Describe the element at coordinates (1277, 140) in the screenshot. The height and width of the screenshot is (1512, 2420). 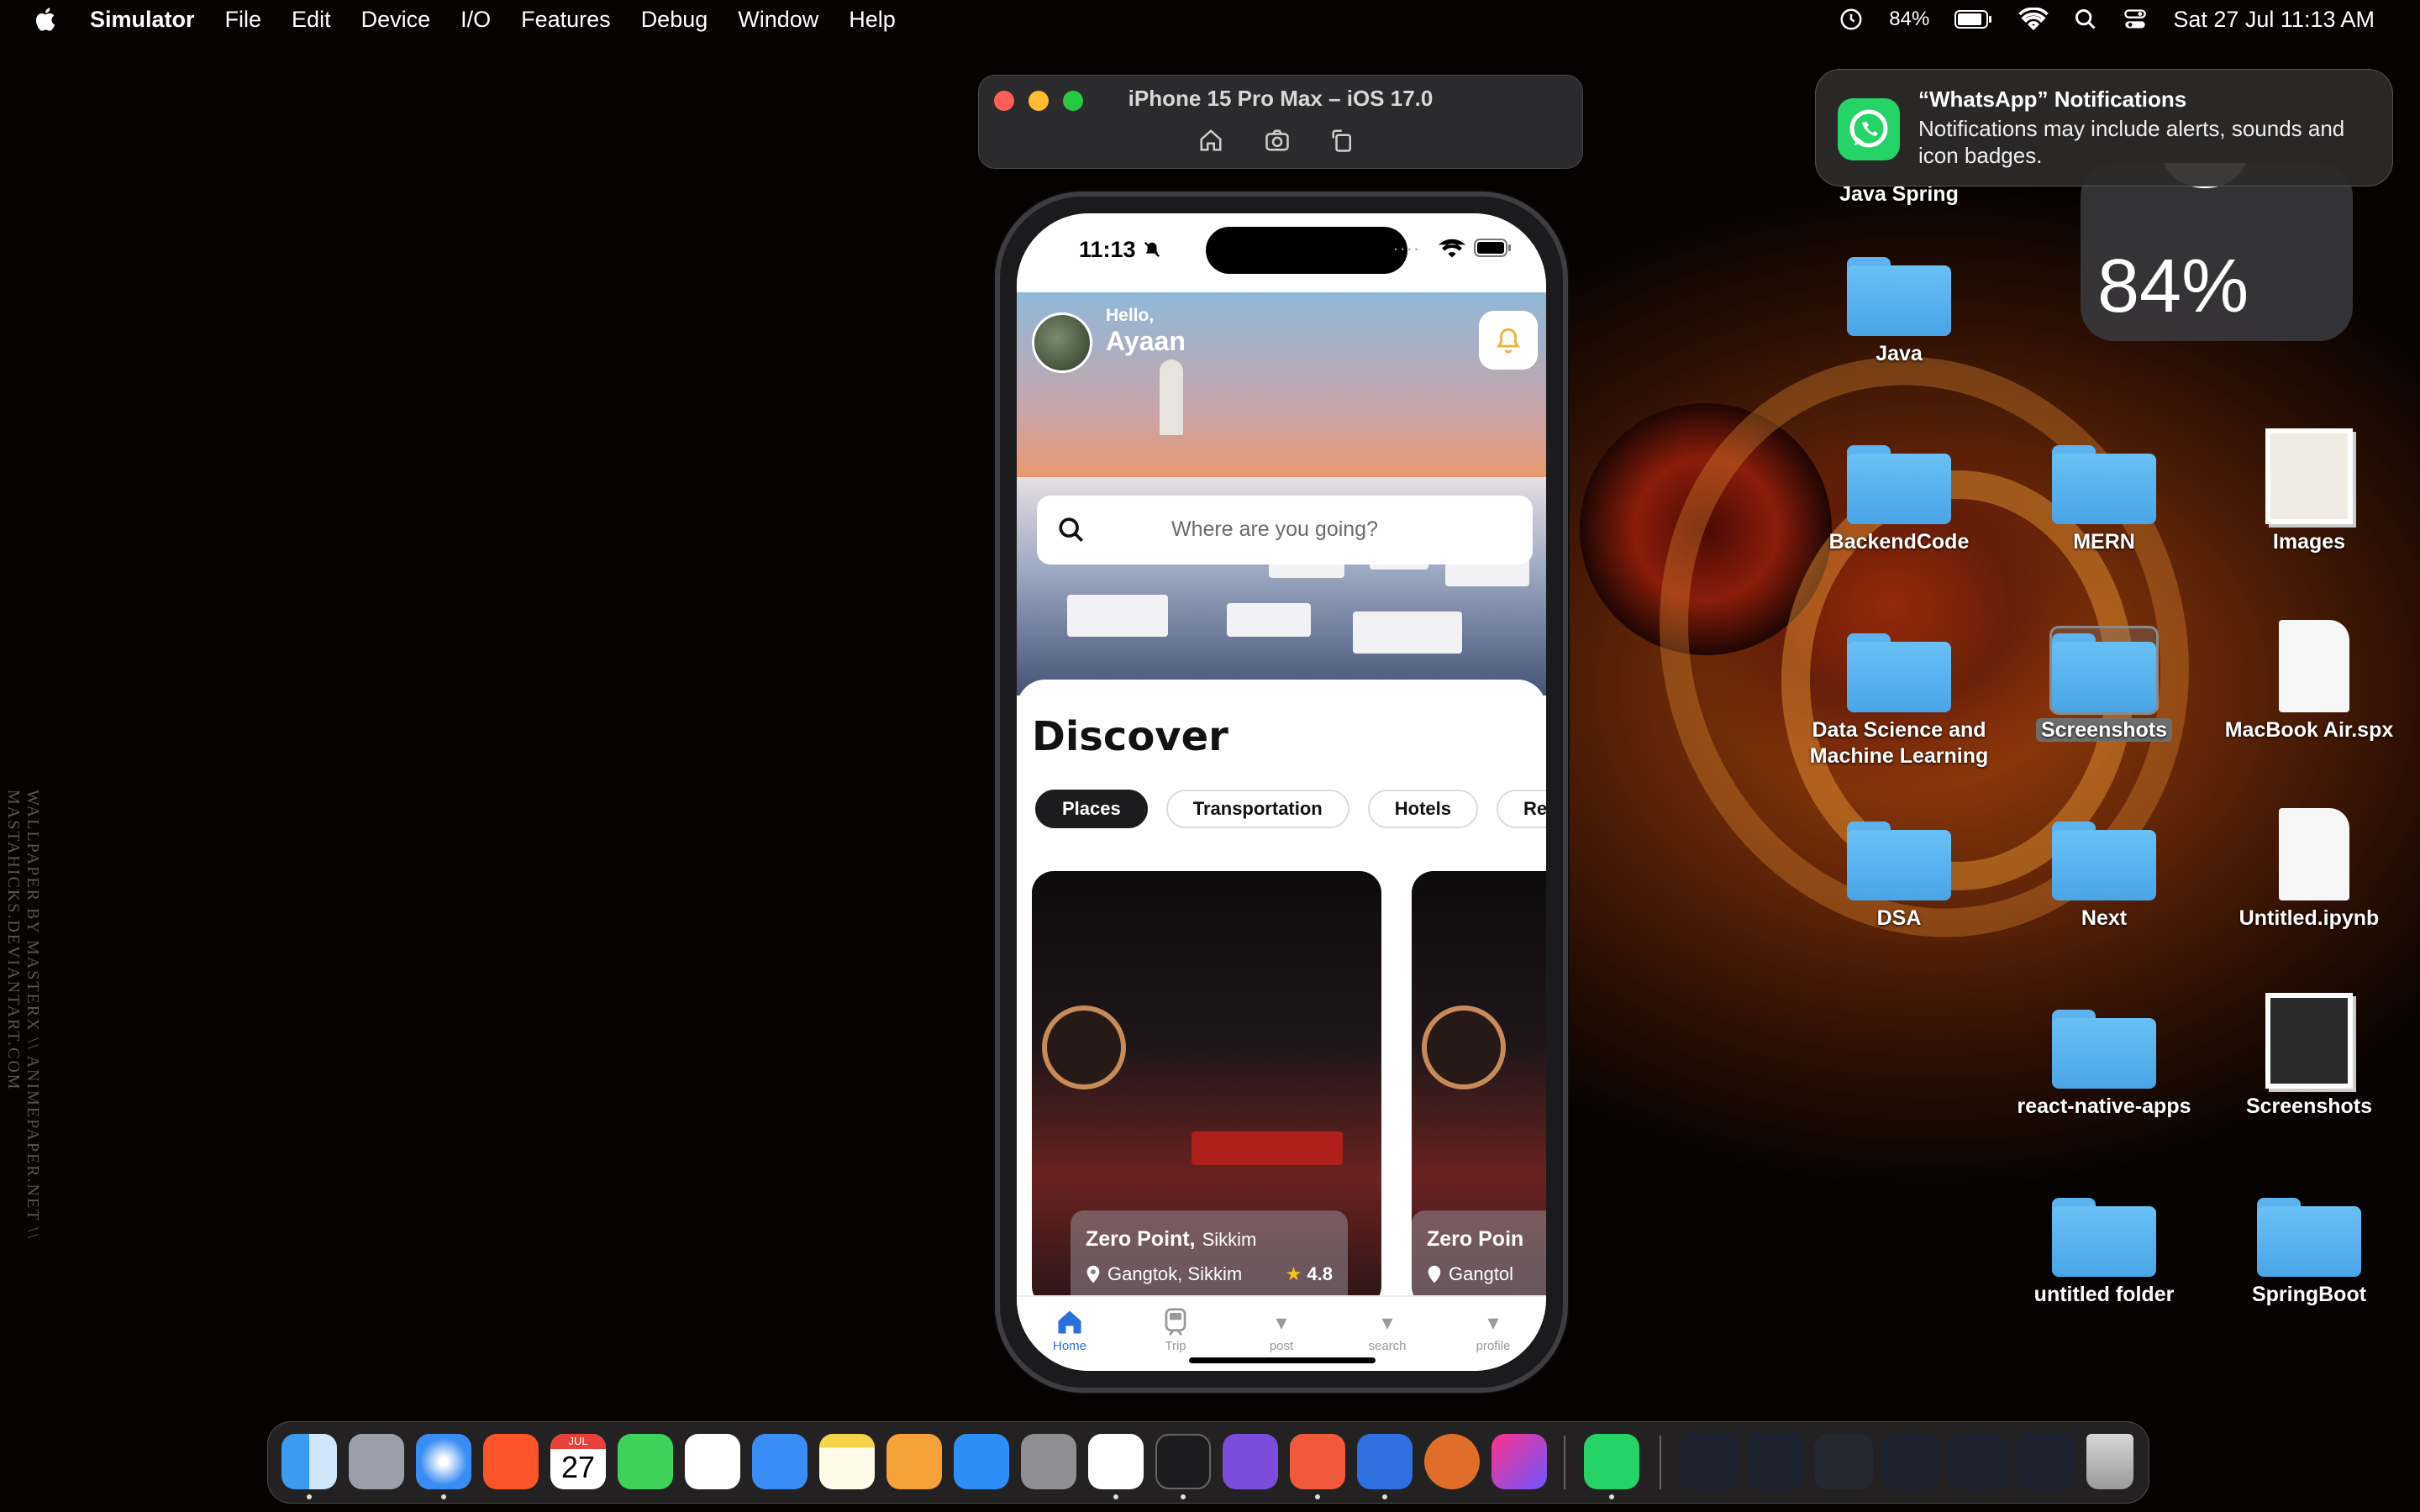
I see `screenshot-icon` at that location.